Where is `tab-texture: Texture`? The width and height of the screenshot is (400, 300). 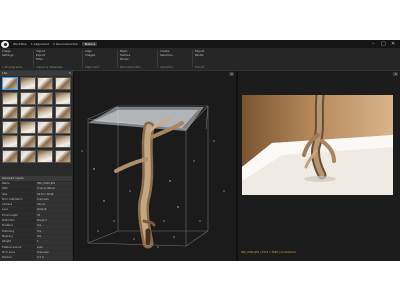
tab-texture: Texture is located at coordinates (90, 44).